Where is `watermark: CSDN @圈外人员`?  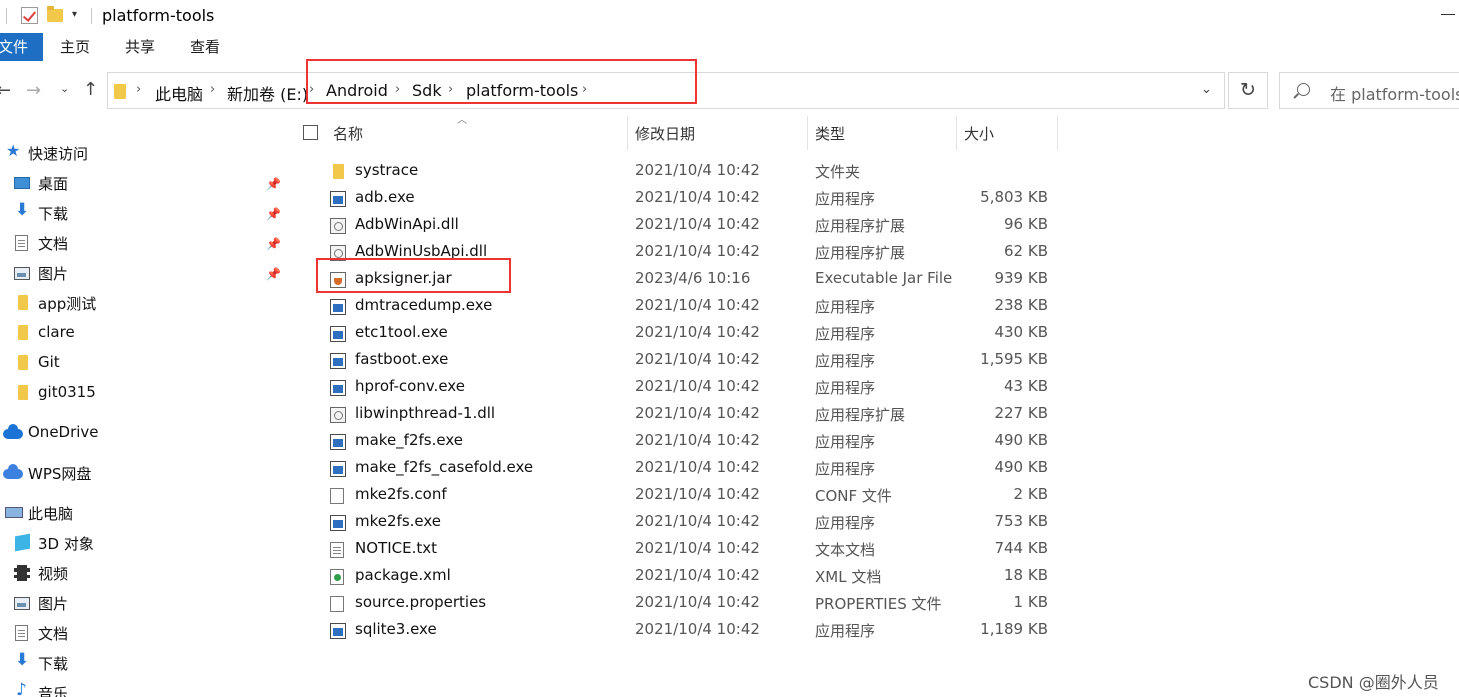
watermark: CSDN @圈外人员 is located at coordinates (1373, 682).